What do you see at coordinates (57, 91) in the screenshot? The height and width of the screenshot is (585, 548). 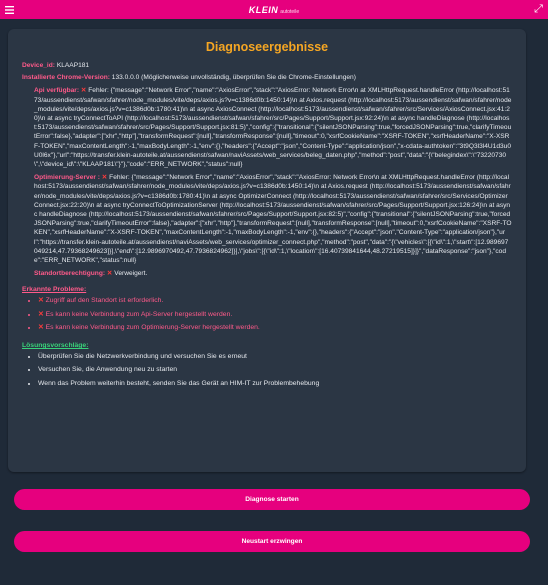 I see `api-status-label: Api verfügbar:` at bounding box center [57, 91].